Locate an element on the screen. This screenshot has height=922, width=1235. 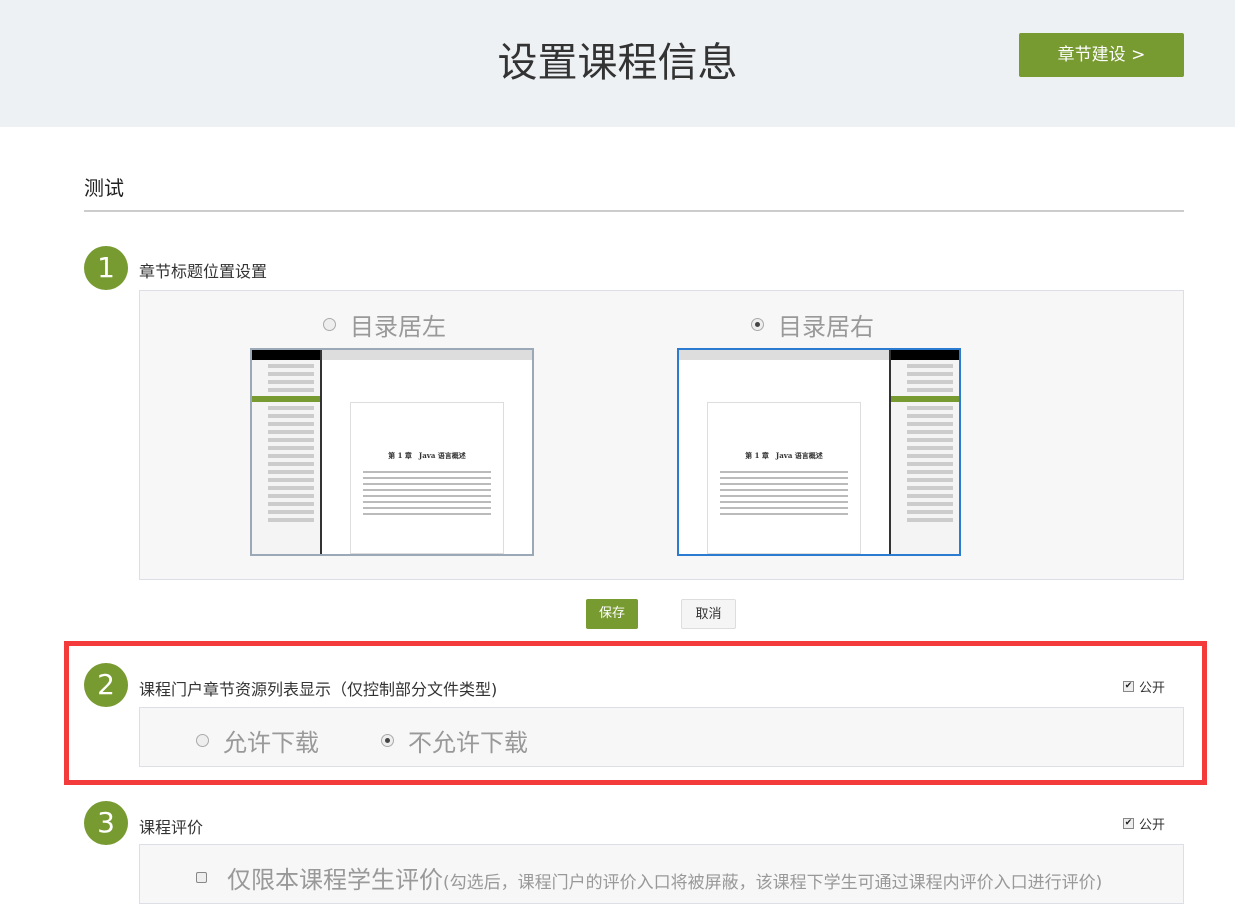
cancel-button: 取消 is located at coordinates (708, 614).